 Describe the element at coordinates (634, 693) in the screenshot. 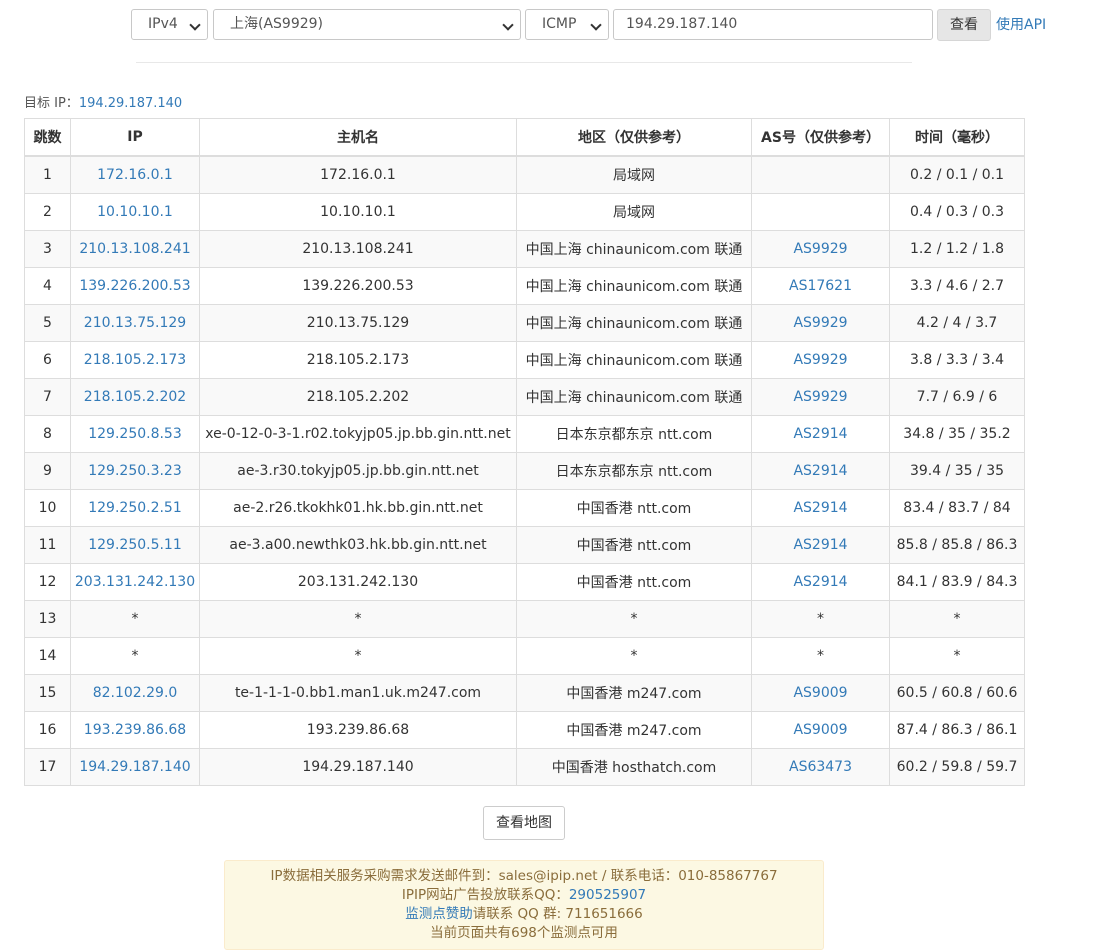

I see `region-cell: 中国香港 m247.com` at that location.